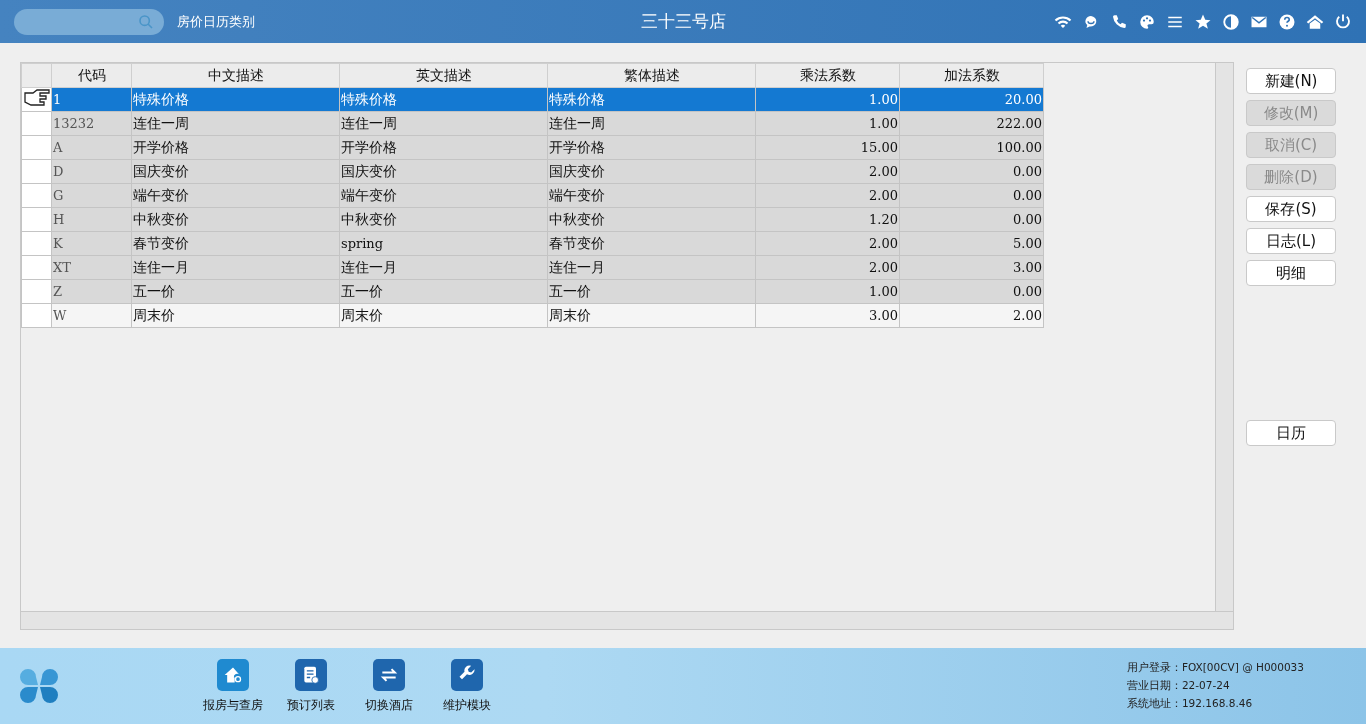  Describe the element at coordinates (1147, 21) in the screenshot. I see `palette-icon` at that location.